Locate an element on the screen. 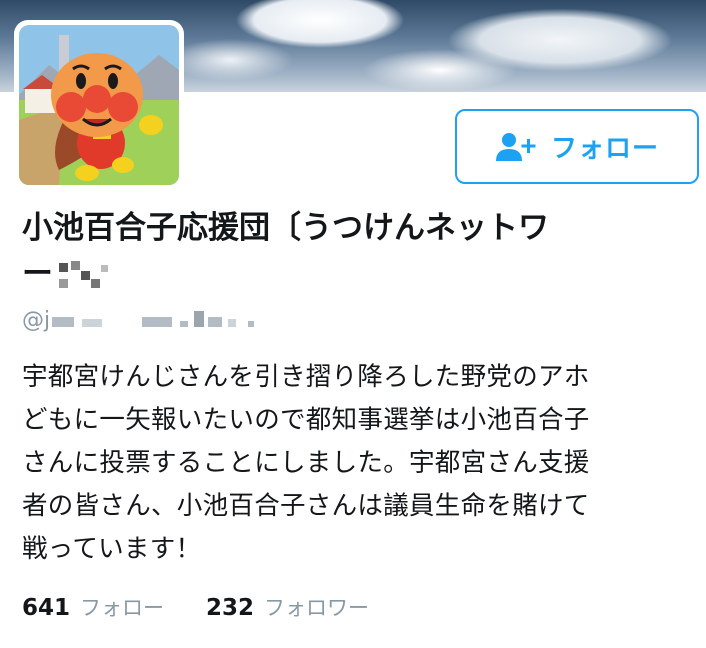 The height and width of the screenshot is (648, 706). follow-button: フォロー is located at coordinates (577, 146).